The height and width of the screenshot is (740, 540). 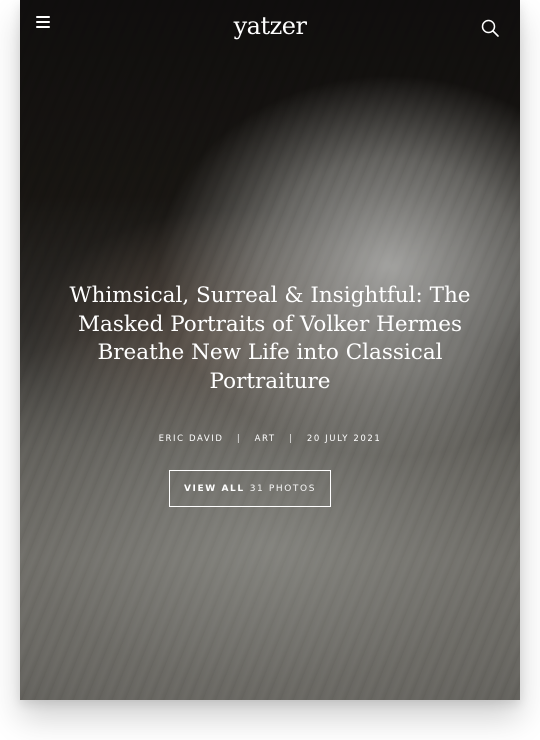 I want to click on search-icon, so click(x=490, y=28).